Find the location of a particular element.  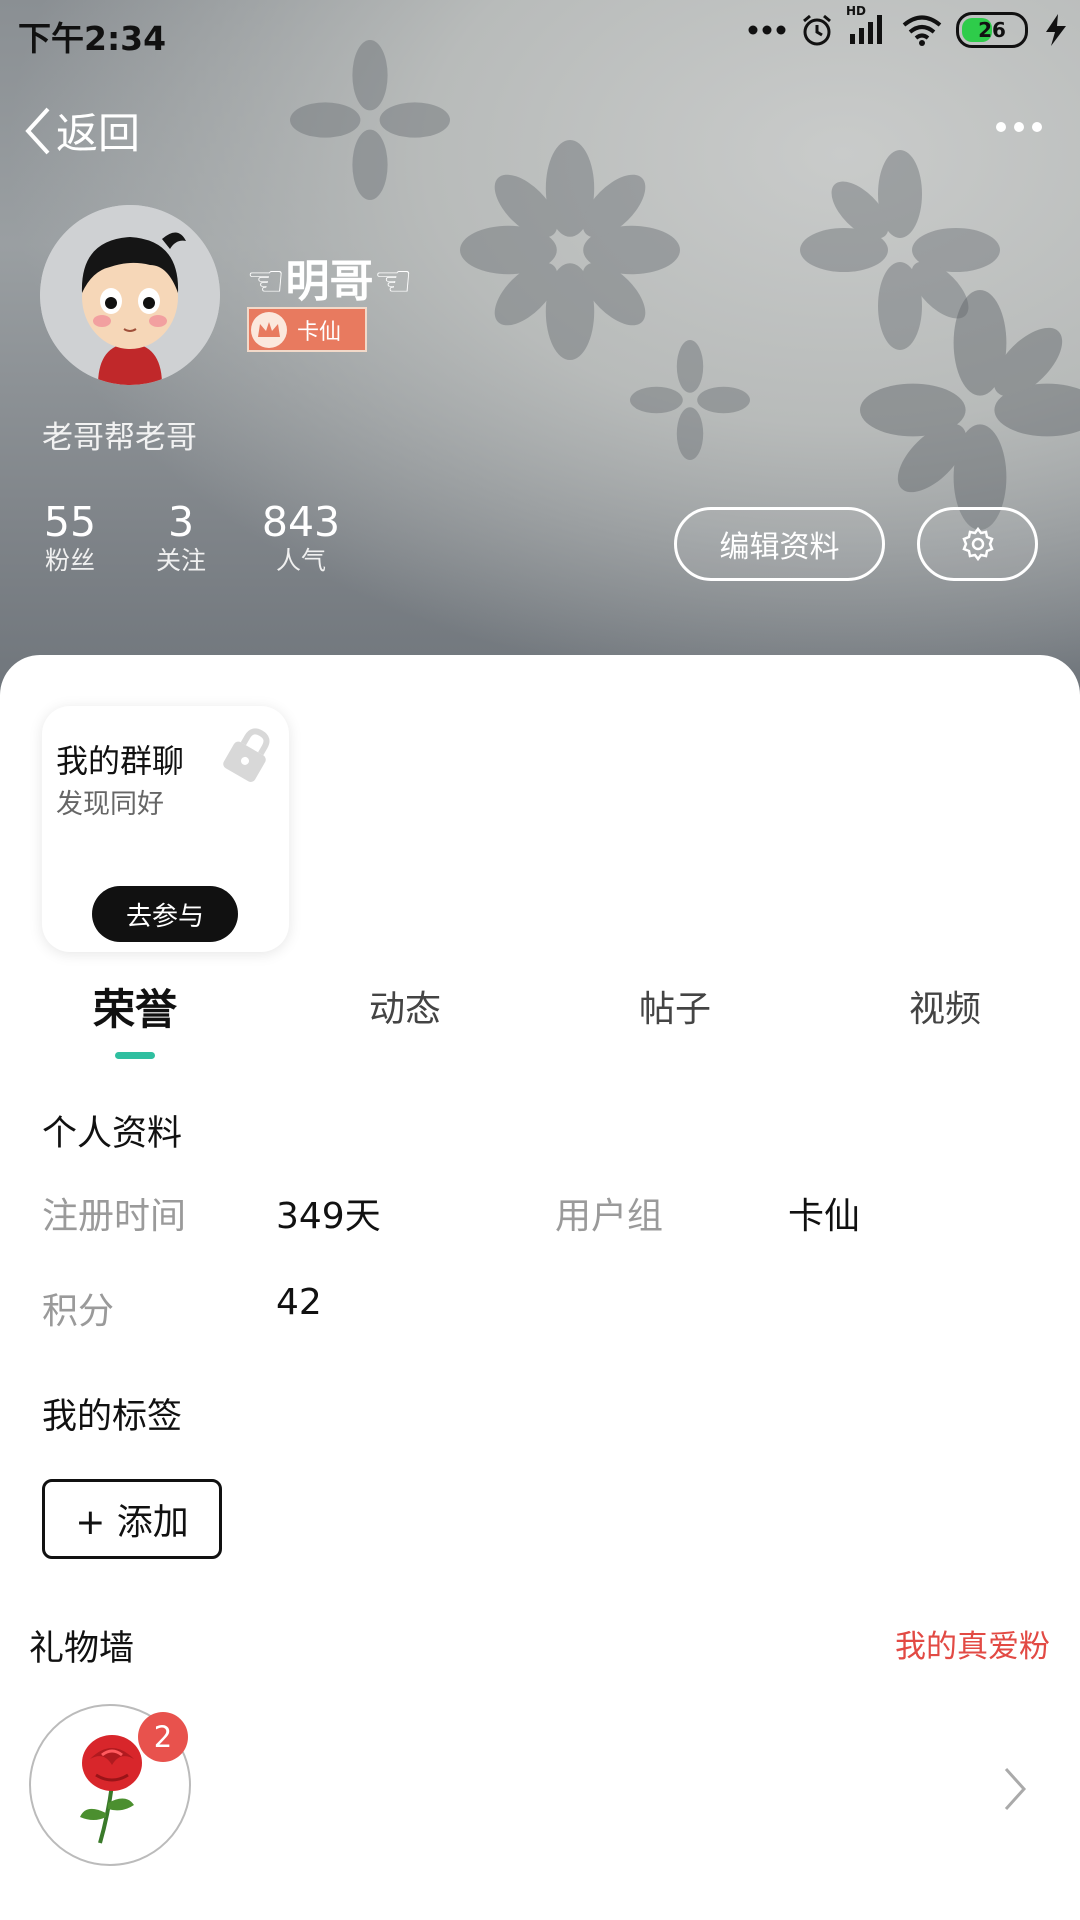

info-value: 349天 is located at coordinates (328, 1216).